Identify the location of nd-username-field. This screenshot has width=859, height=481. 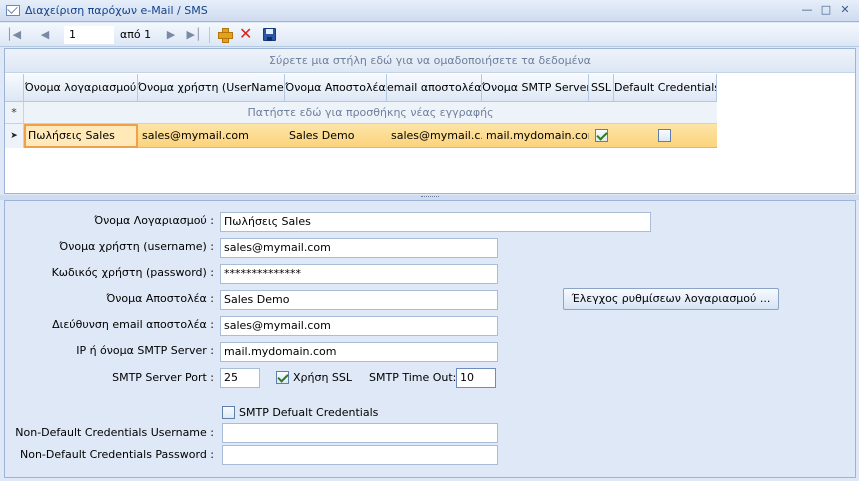
(360, 433).